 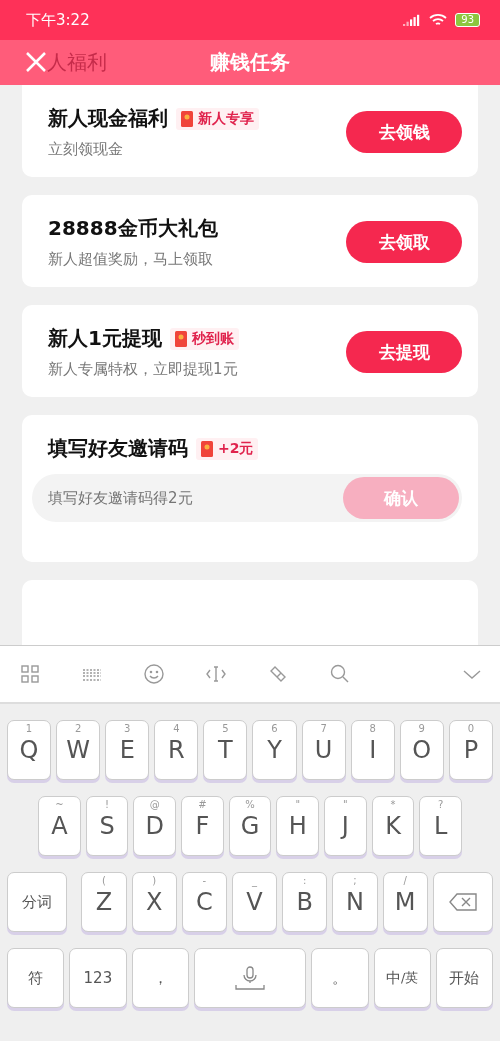 I want to click on key: 符, so click(x=36, y=978).